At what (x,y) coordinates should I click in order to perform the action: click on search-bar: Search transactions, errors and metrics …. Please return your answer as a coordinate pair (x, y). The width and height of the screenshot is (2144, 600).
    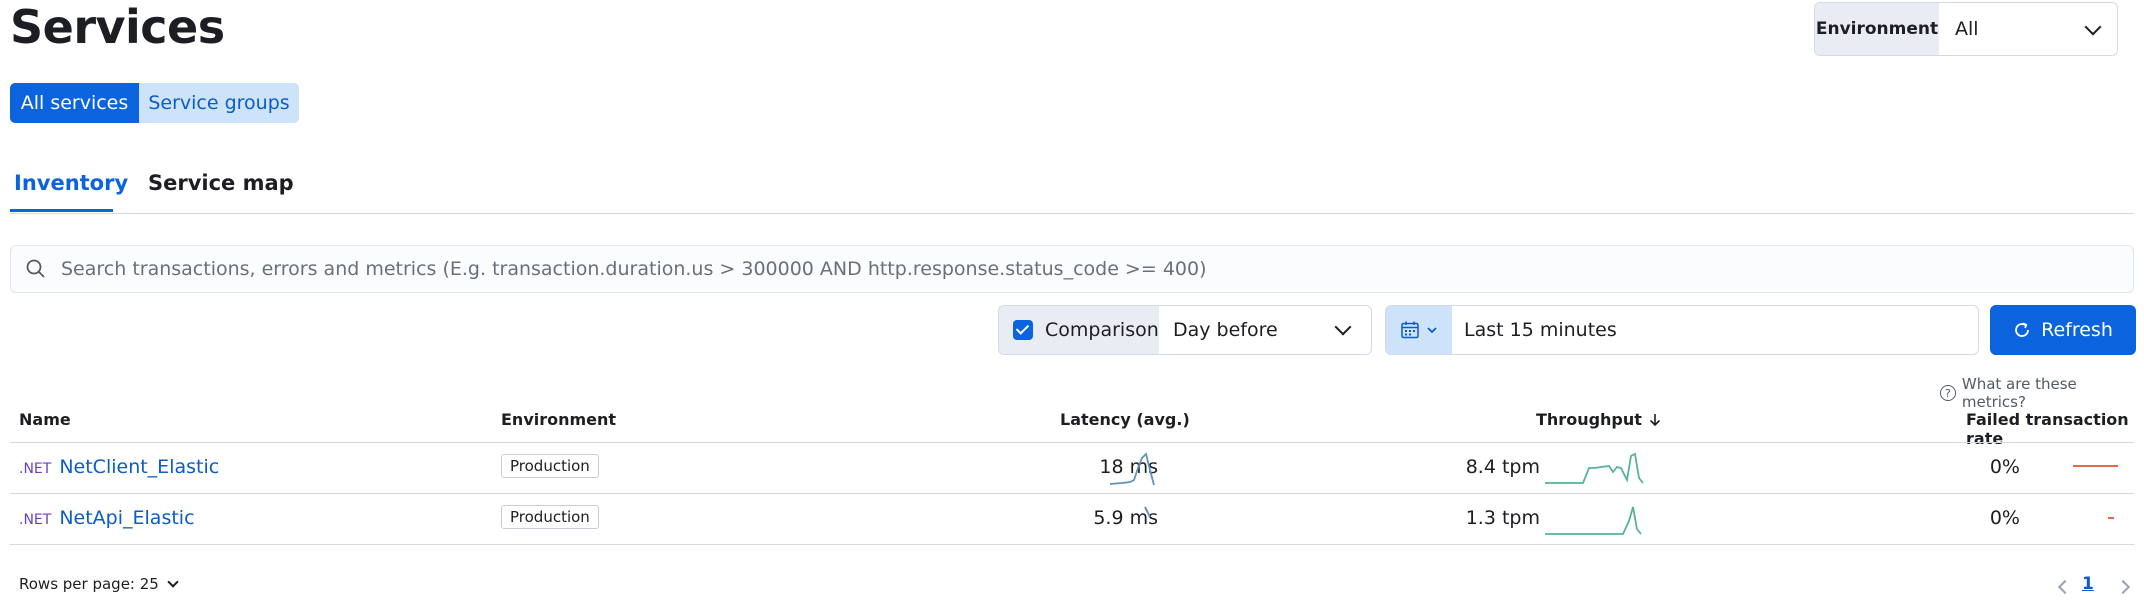
    Looking at the image, I should click on (1072, 269).